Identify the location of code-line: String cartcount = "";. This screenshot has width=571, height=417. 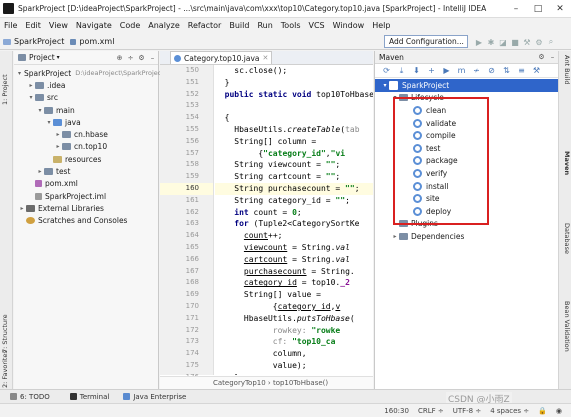
(294, 177).